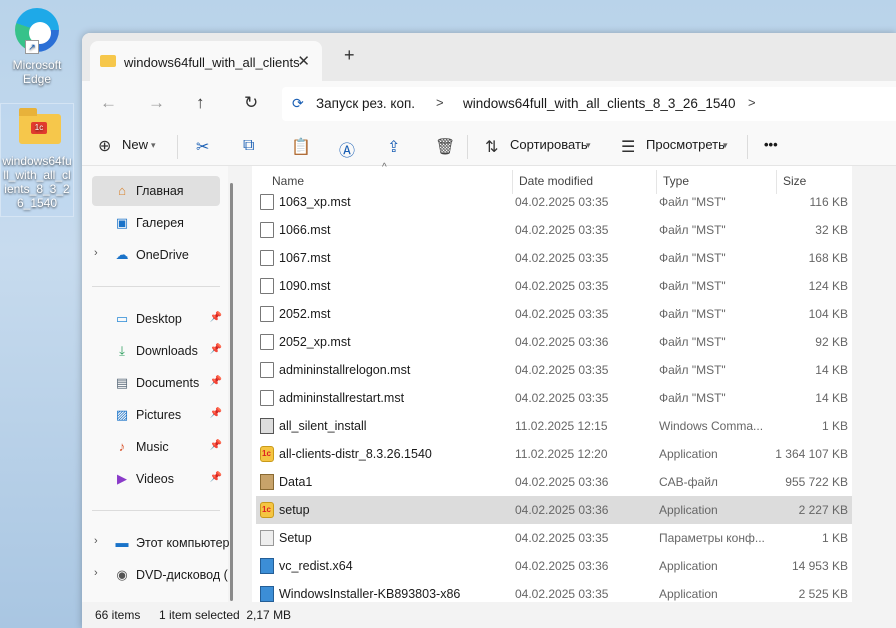 This screenshot has height=628, width=896. Describe the element at coordinates (834, 426) in the screenshot. I see `file-size: 1 KB` at that location.